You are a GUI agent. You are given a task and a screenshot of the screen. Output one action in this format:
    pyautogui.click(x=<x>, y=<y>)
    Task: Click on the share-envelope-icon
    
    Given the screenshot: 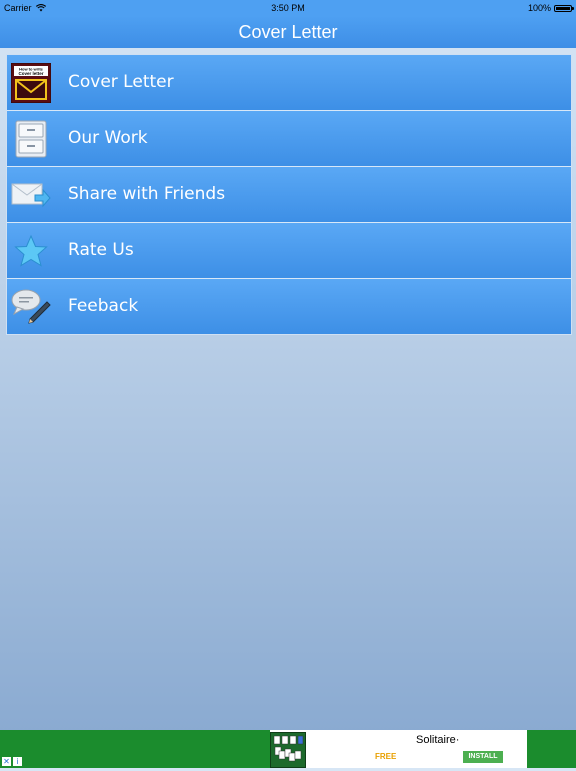 What is the action you would take?
    pyautogui.click(x=31, y=195)
    